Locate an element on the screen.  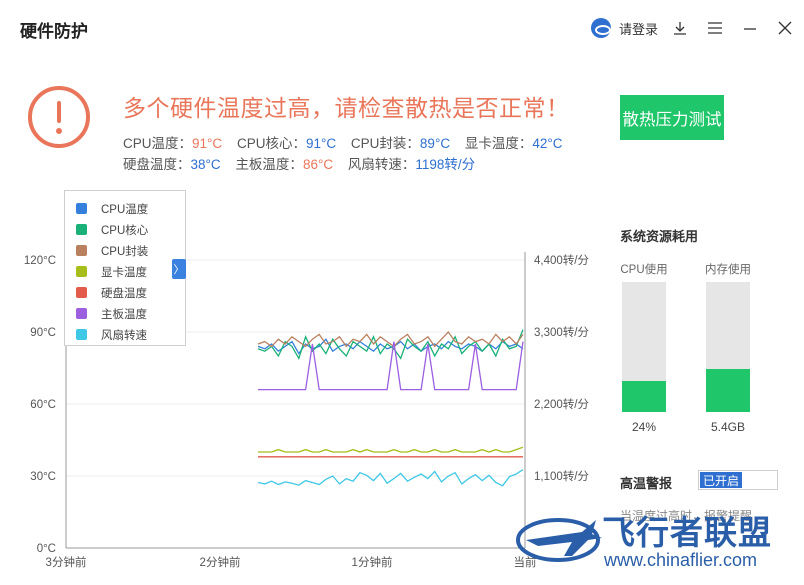
close-icon is located at coordinates (785, 28).